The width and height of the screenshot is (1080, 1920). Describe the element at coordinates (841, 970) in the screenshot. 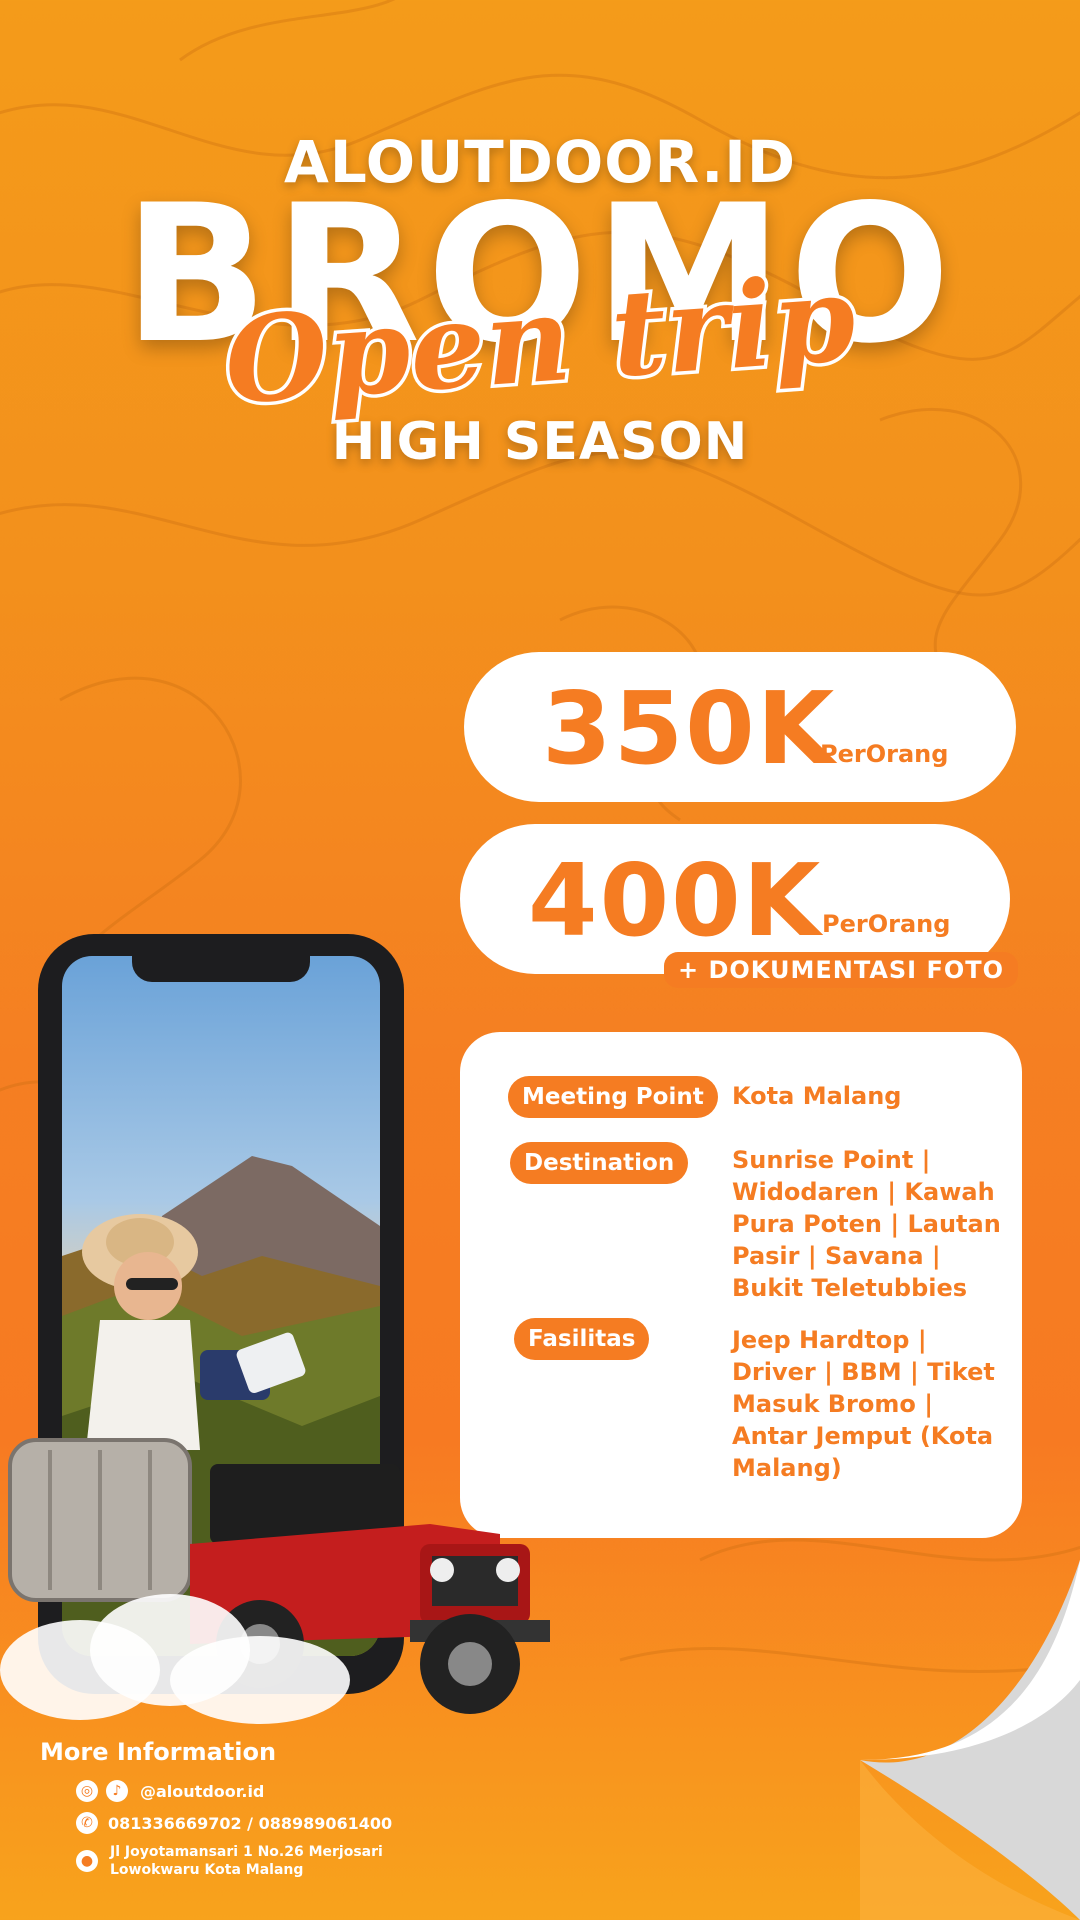

I see `documentation-badge: + DOKUMENTASI FOTO` at that location.